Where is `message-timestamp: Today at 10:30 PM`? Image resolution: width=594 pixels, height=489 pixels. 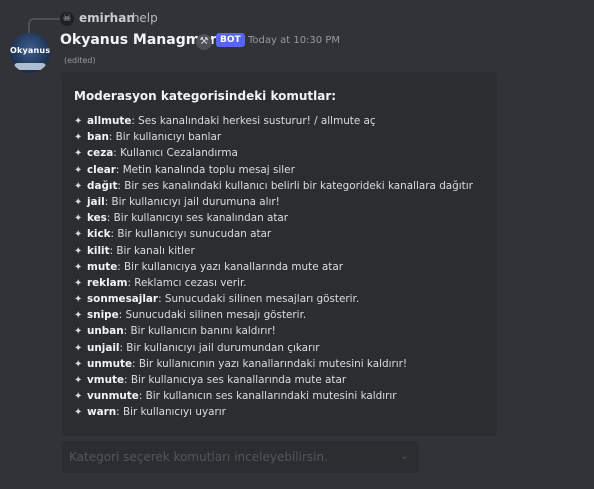 message-timestamp: Today at 10:30 PM is located at coordinates (294, 40).